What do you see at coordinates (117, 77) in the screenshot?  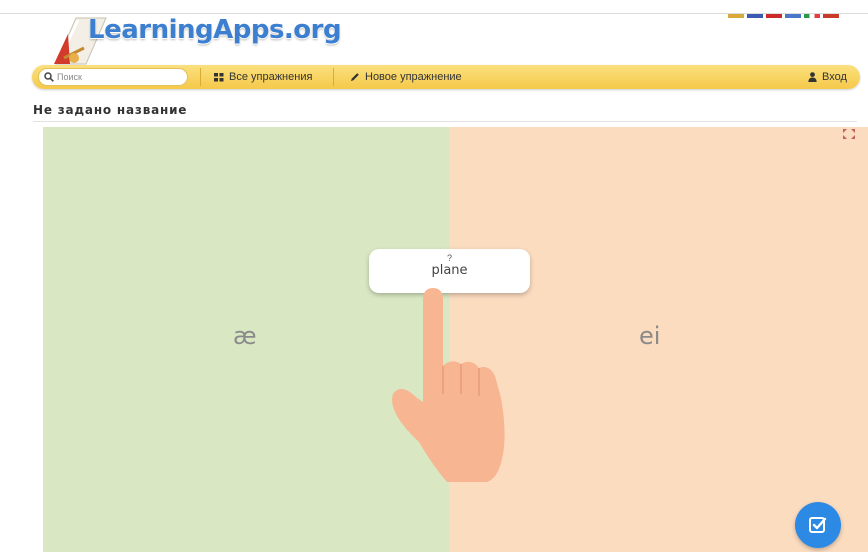 I see `search-input` at bounding box center [117, 77].